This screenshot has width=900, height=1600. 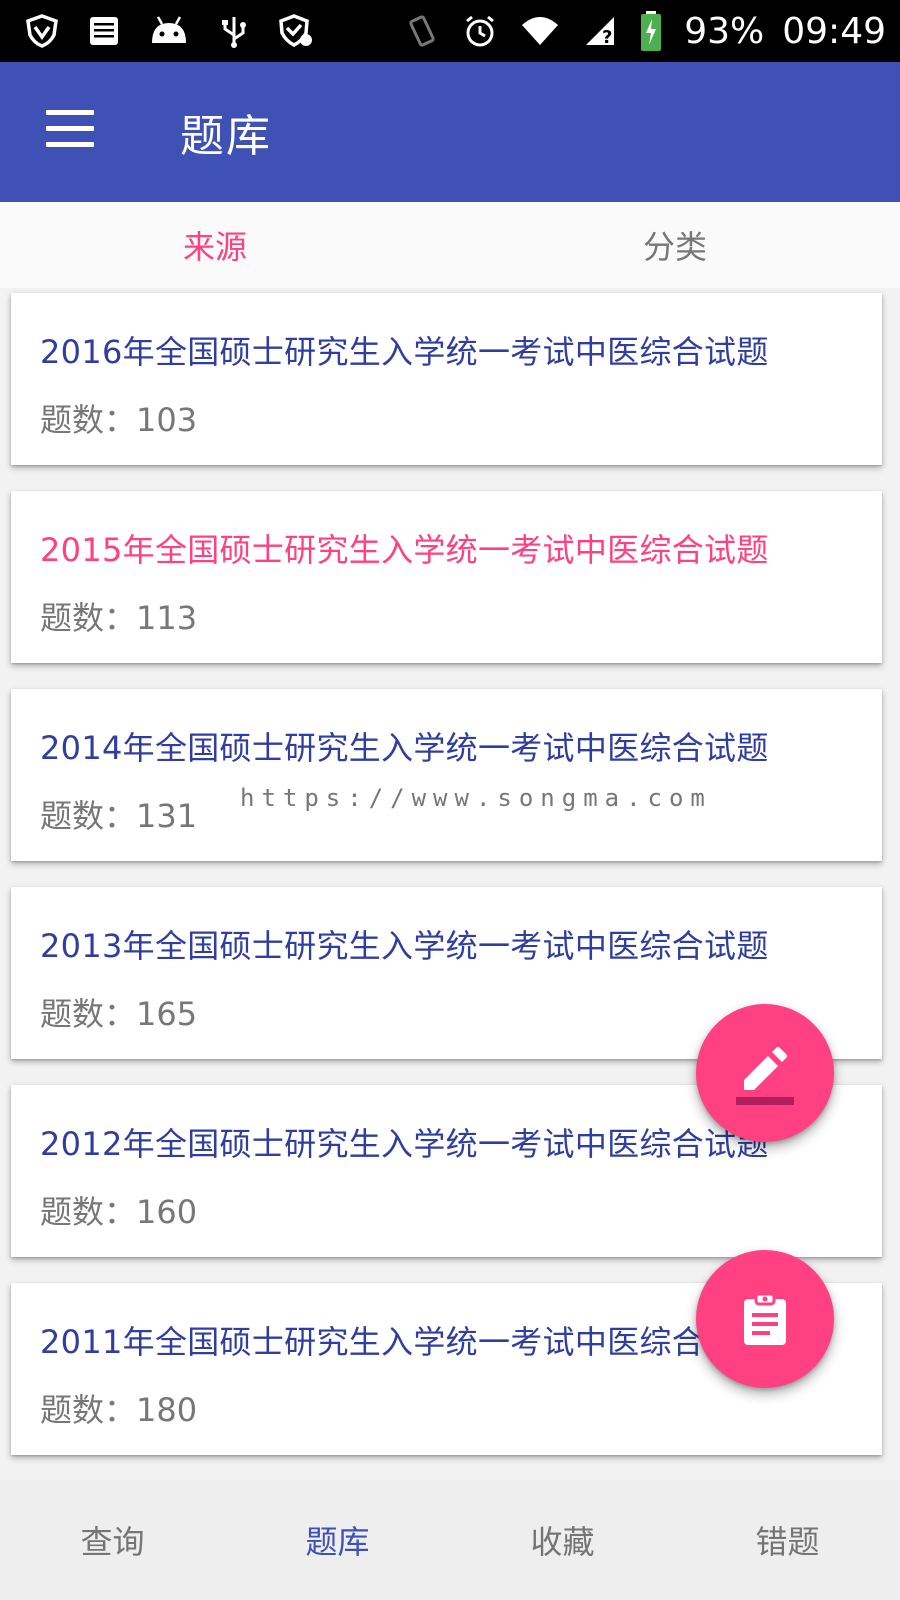 What do you see at coordinates (112, 1540) in the screenshot?
I see `nav-query: 查询` at bounding box center [112, 1540].